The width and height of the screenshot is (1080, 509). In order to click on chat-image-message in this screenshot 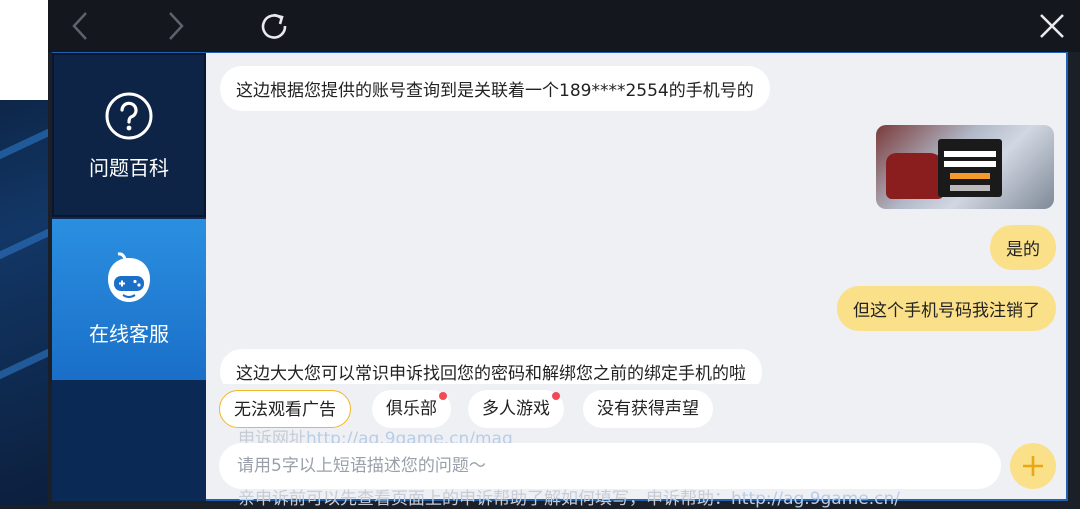, I will do `click(965, 167)`.